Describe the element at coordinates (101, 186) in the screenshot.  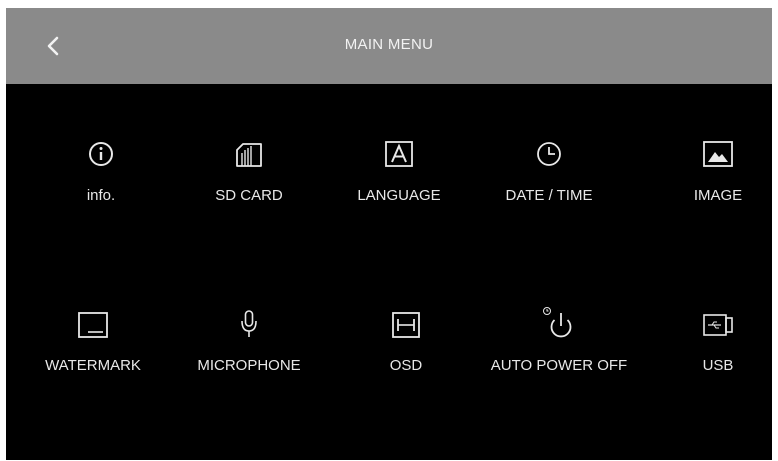
I see `menu-item-info: info.` at that location.